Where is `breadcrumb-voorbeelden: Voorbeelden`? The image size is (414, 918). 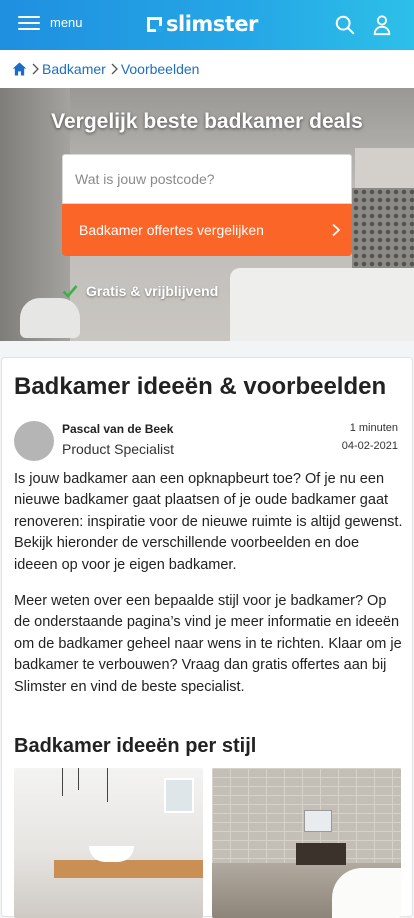
breadcrumb-voorbeelden: Voorbeelden is located at coordinates (160, 69).